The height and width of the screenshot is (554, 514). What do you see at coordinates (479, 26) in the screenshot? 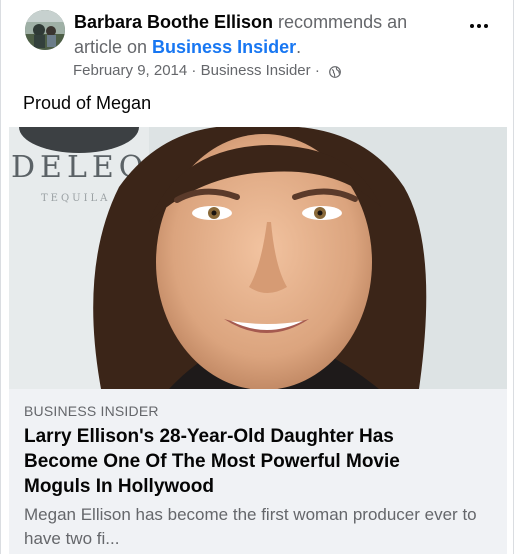
I see `more-options-icon` at bounding box center [479, 26].